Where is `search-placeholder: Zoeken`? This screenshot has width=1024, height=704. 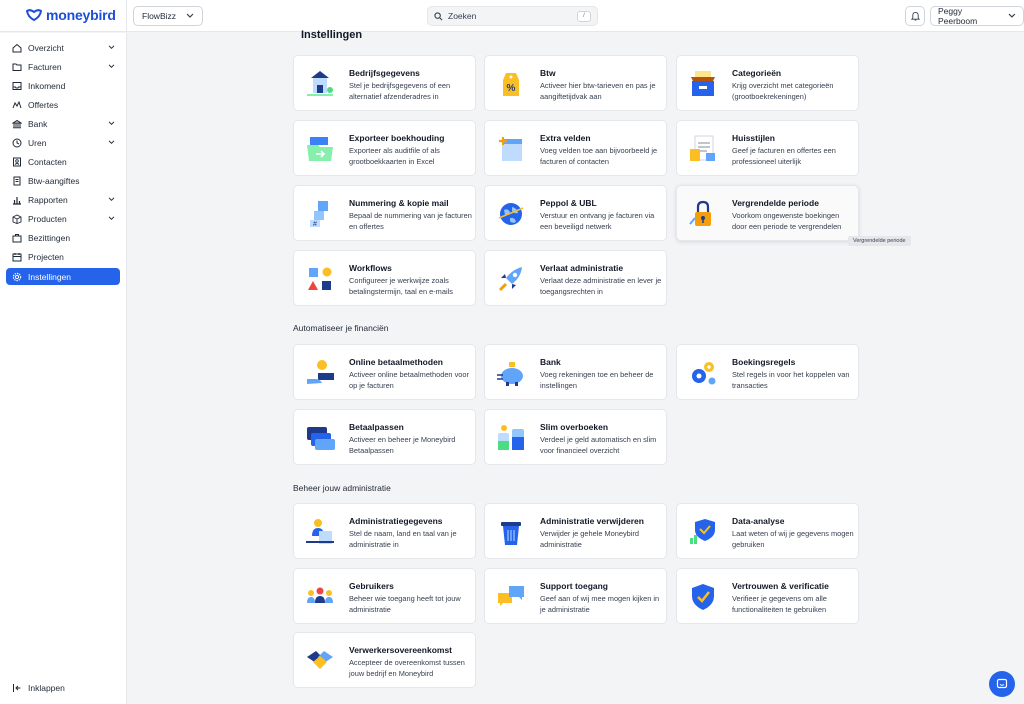
search-placeholder: Zoeken is located at coordinates (462, 16).